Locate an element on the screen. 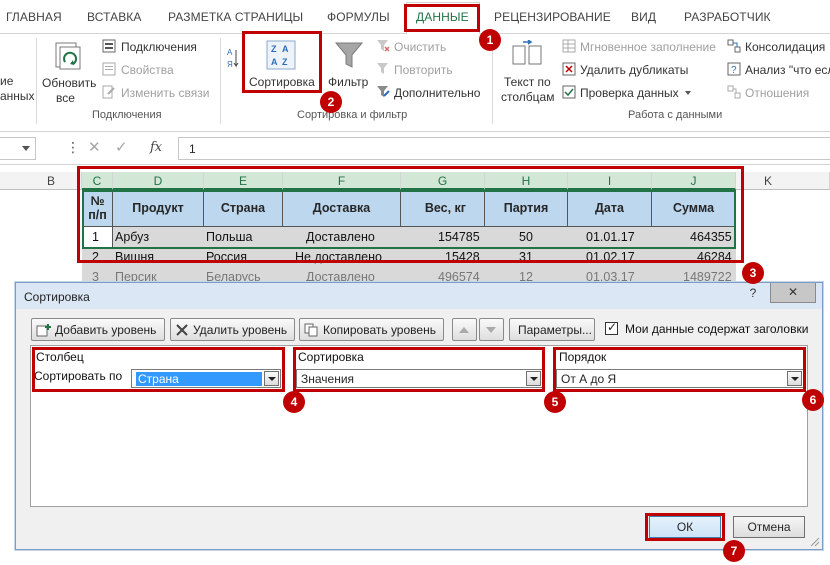  filter-icon is located at coordinates (349, 55).